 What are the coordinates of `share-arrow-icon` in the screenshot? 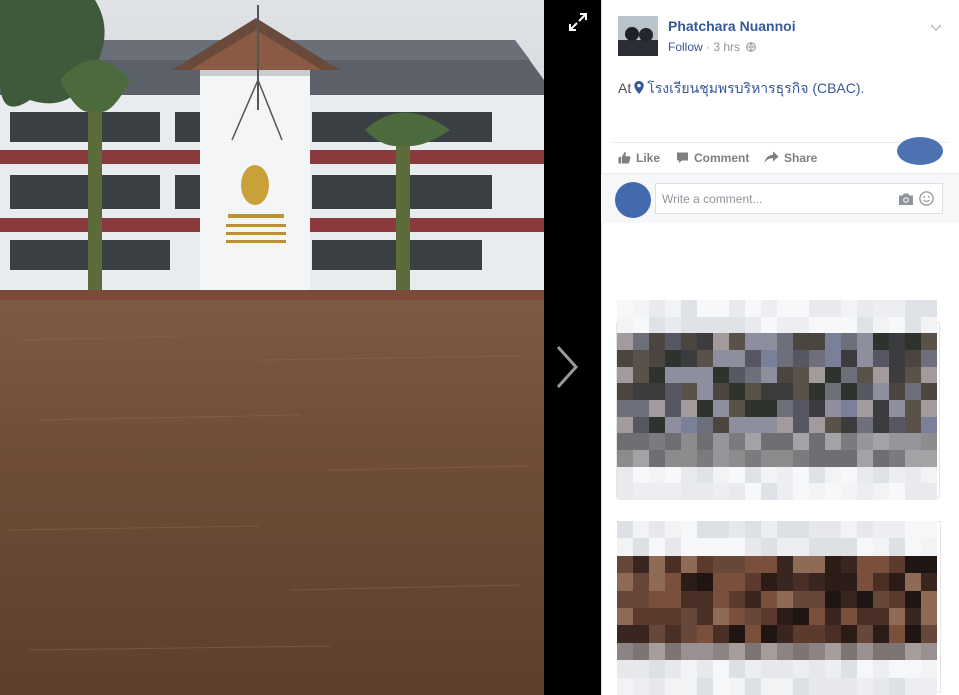 It's located at (771, 157).